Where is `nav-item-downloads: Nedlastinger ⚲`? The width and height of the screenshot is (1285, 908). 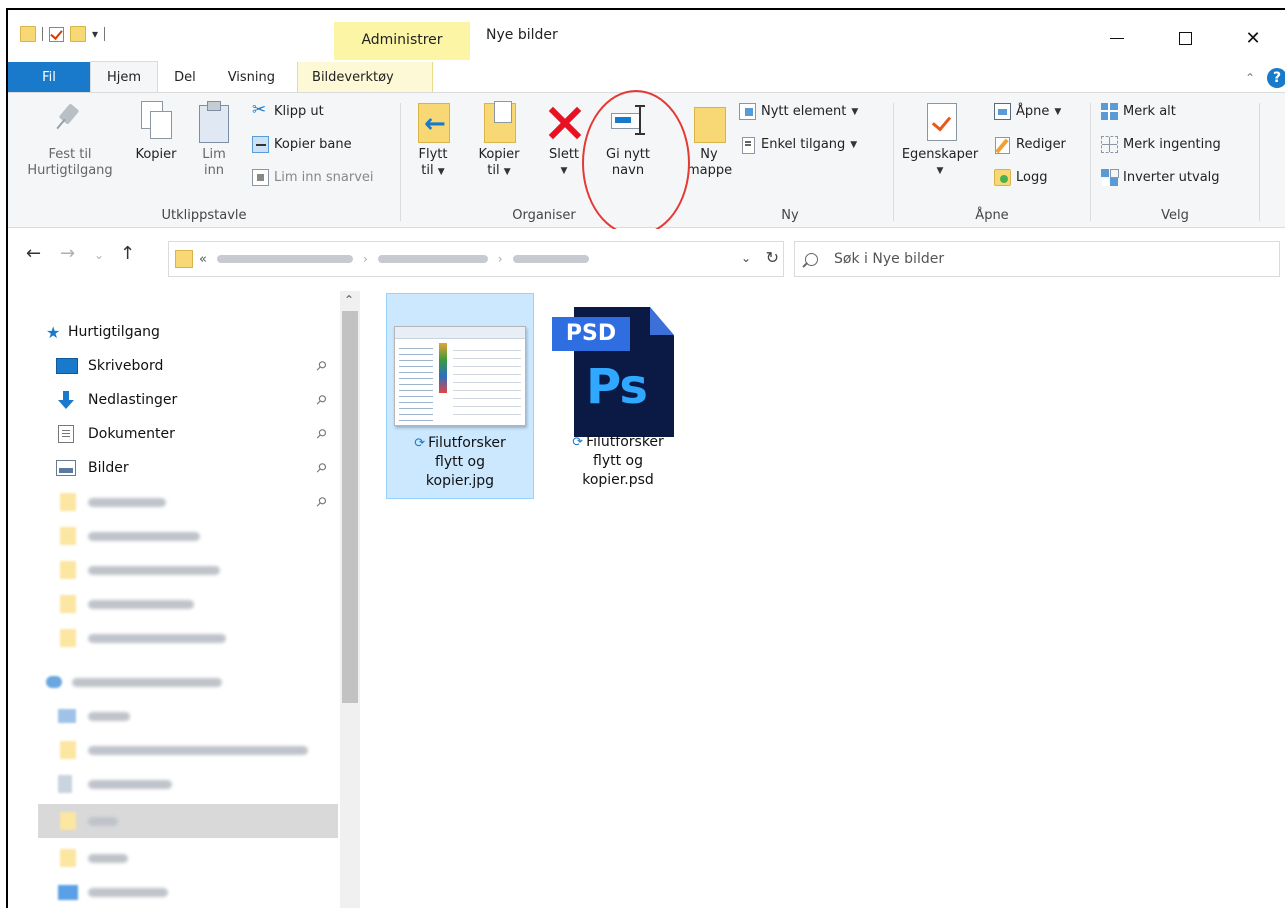 nav-item-downloads: Nedlastinger ⚲ is located at coordinates (173, 400).